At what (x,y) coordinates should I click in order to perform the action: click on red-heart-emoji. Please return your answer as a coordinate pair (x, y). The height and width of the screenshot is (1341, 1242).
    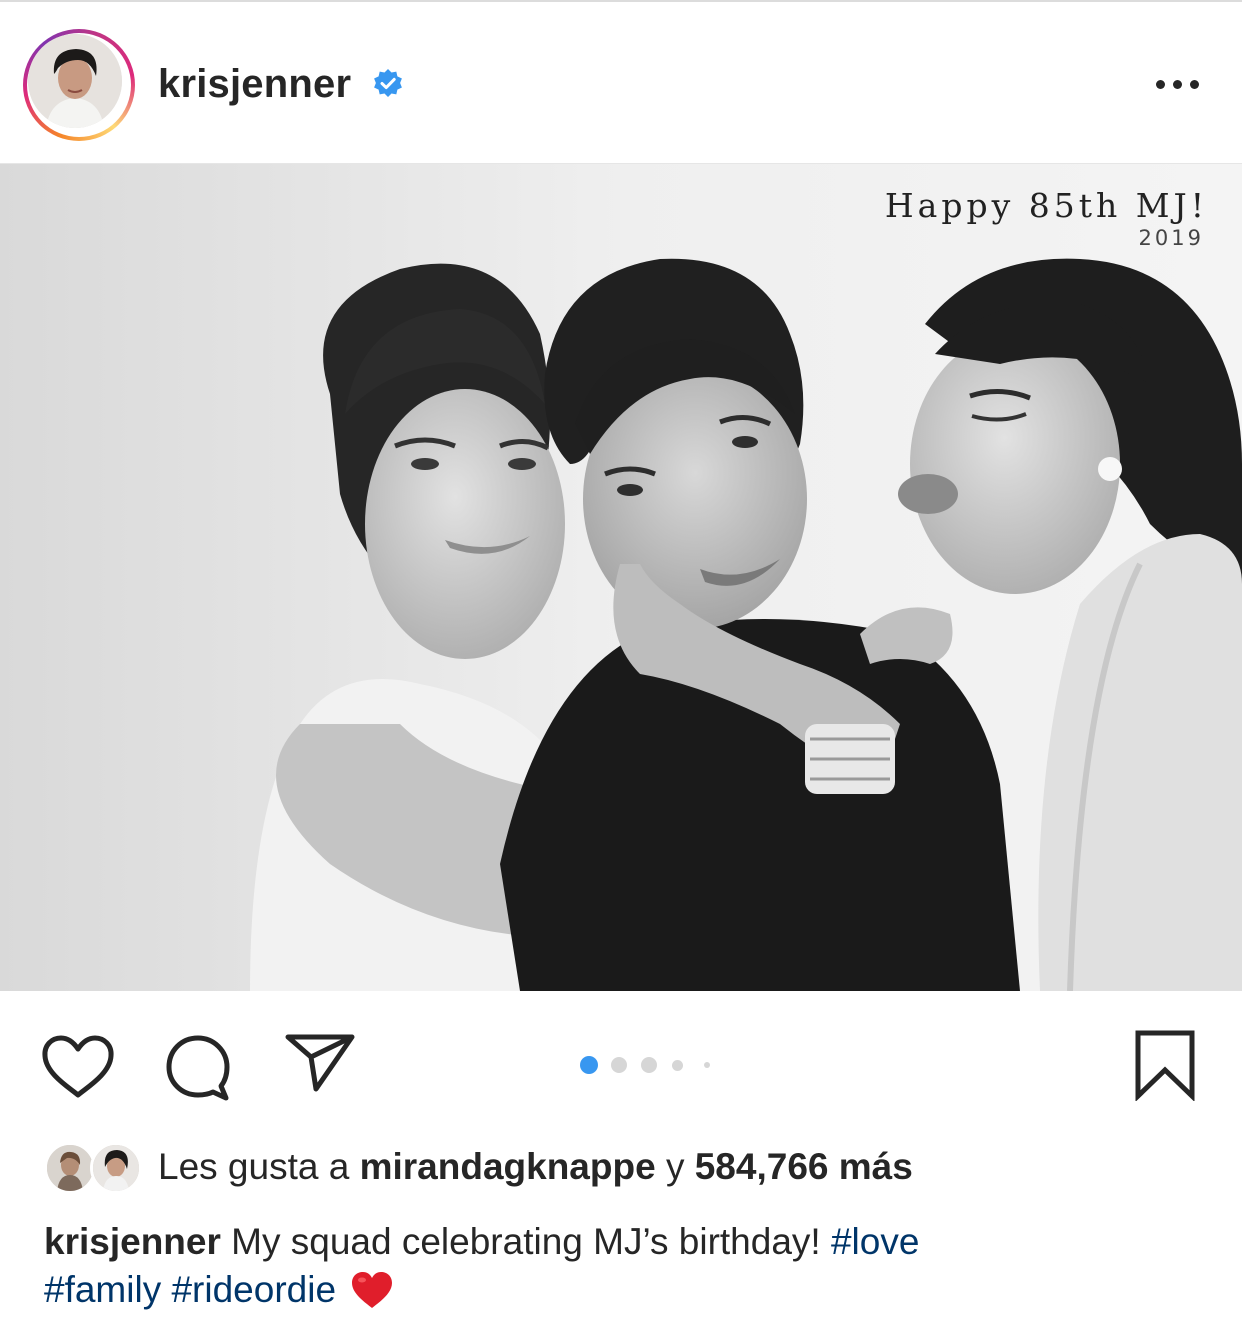
    Looking at the image, I should click on (372, 1290).